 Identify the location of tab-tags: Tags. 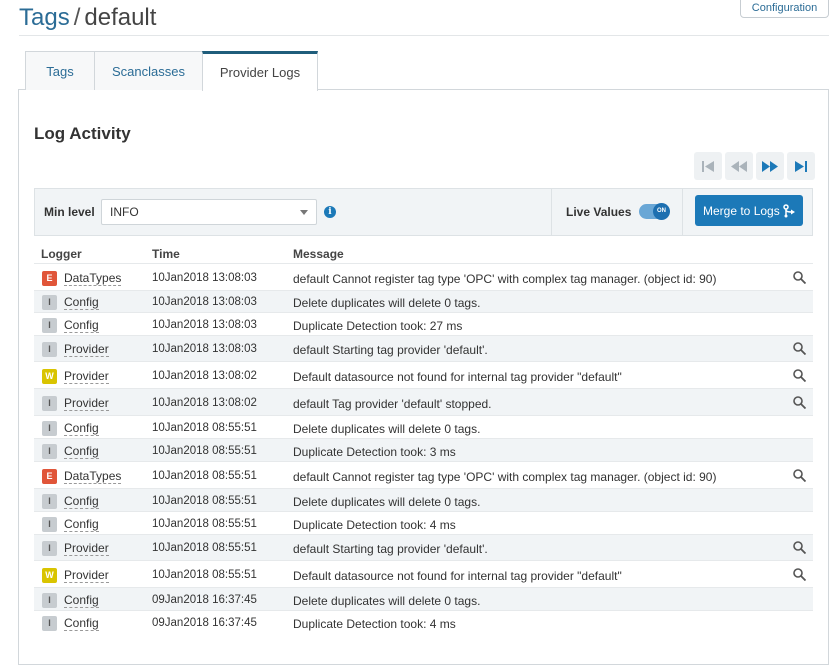
(60, 70).